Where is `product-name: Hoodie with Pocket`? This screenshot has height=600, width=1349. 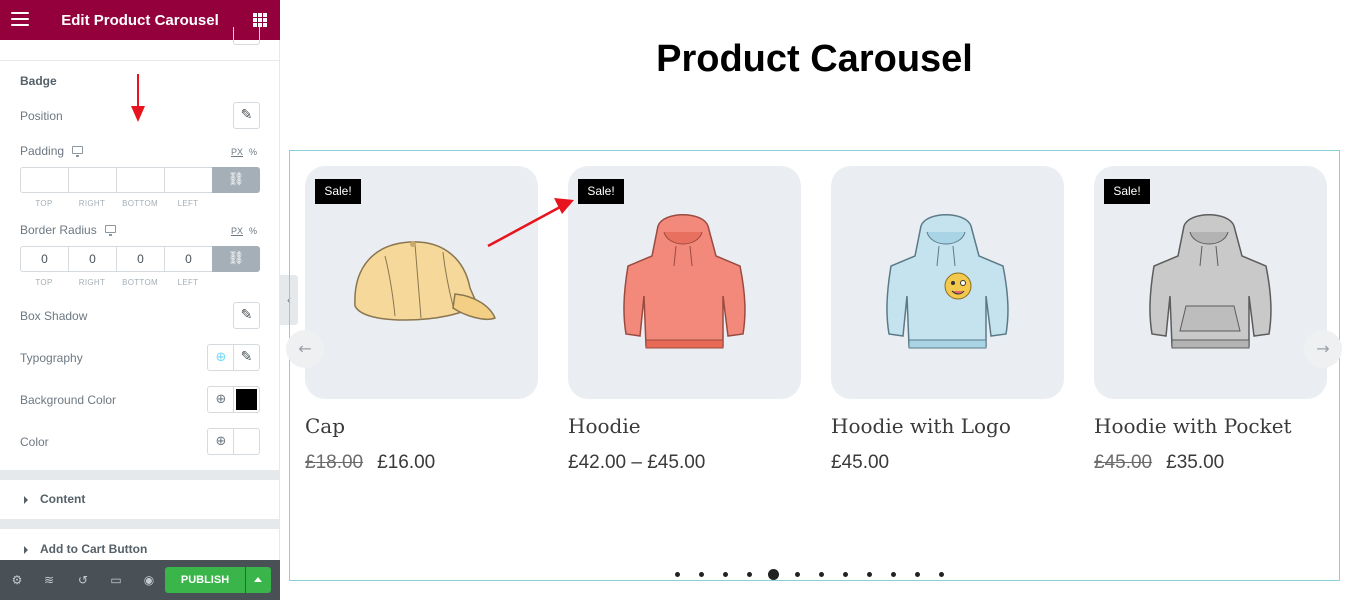 product-name: Hoodie with Pocket is located at coordinates (1193, 426).